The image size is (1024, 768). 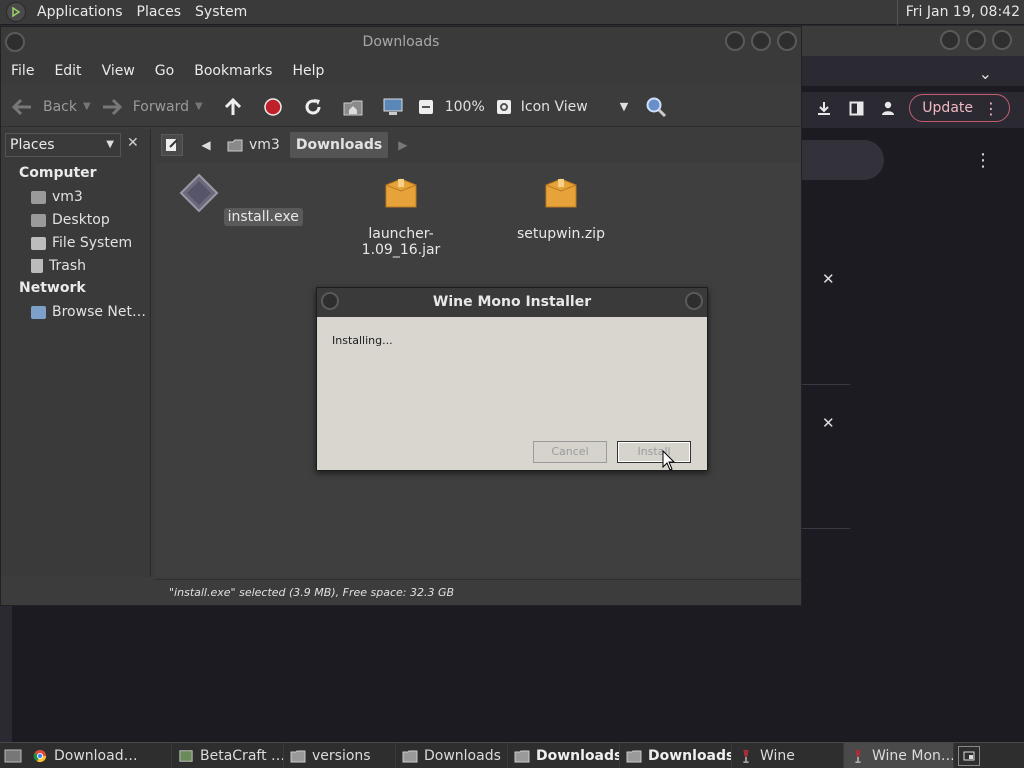 What do you see at coordinates (838, 160) in the screenshot?
I see `search-box` at bounding box center [838, 160].